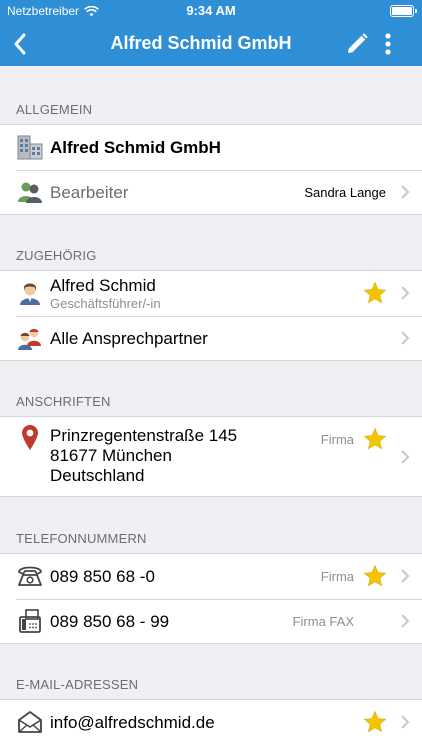 The image size is (422, 750). What do you see at coordinates (30, 576) in the screenshot?
I see `telephone-icon` at bounding box center [30, 576].